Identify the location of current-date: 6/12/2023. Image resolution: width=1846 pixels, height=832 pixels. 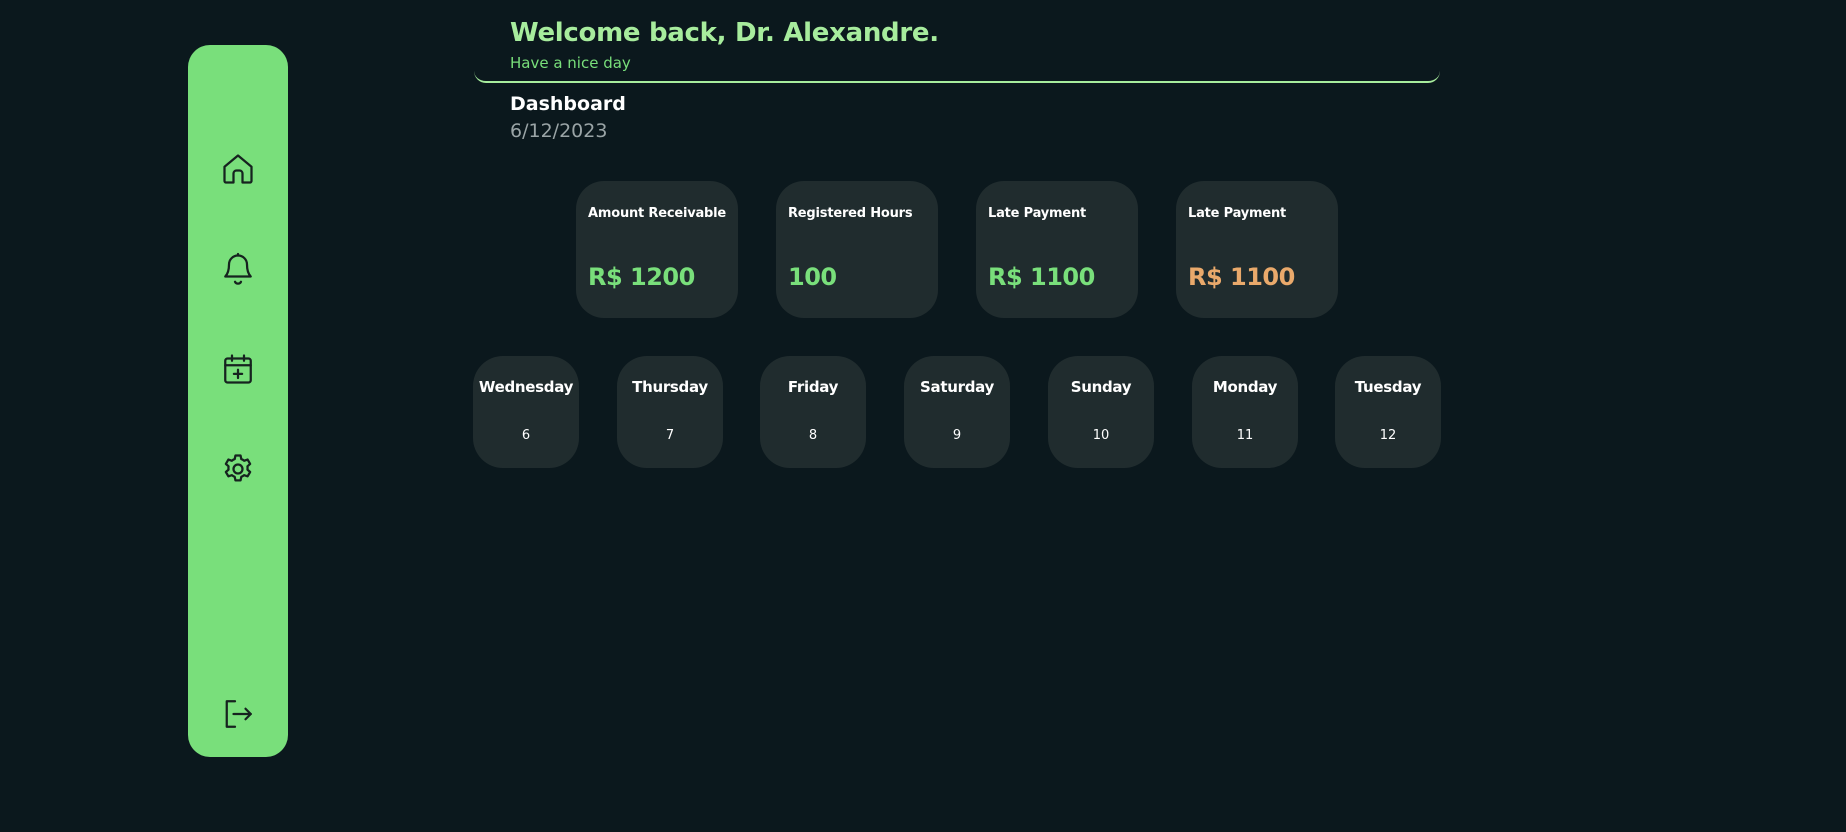
(559, 131).